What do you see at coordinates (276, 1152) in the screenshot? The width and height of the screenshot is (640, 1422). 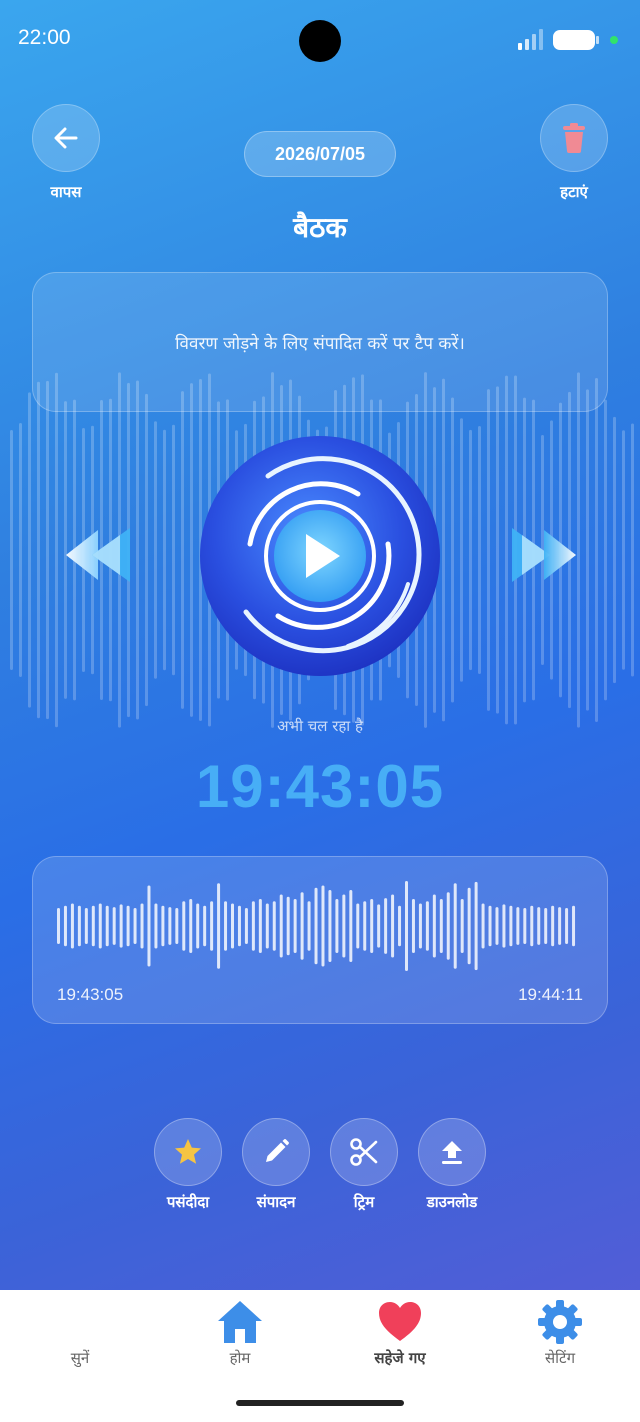 I see `edit-button` at bounding box center [276, 1152].